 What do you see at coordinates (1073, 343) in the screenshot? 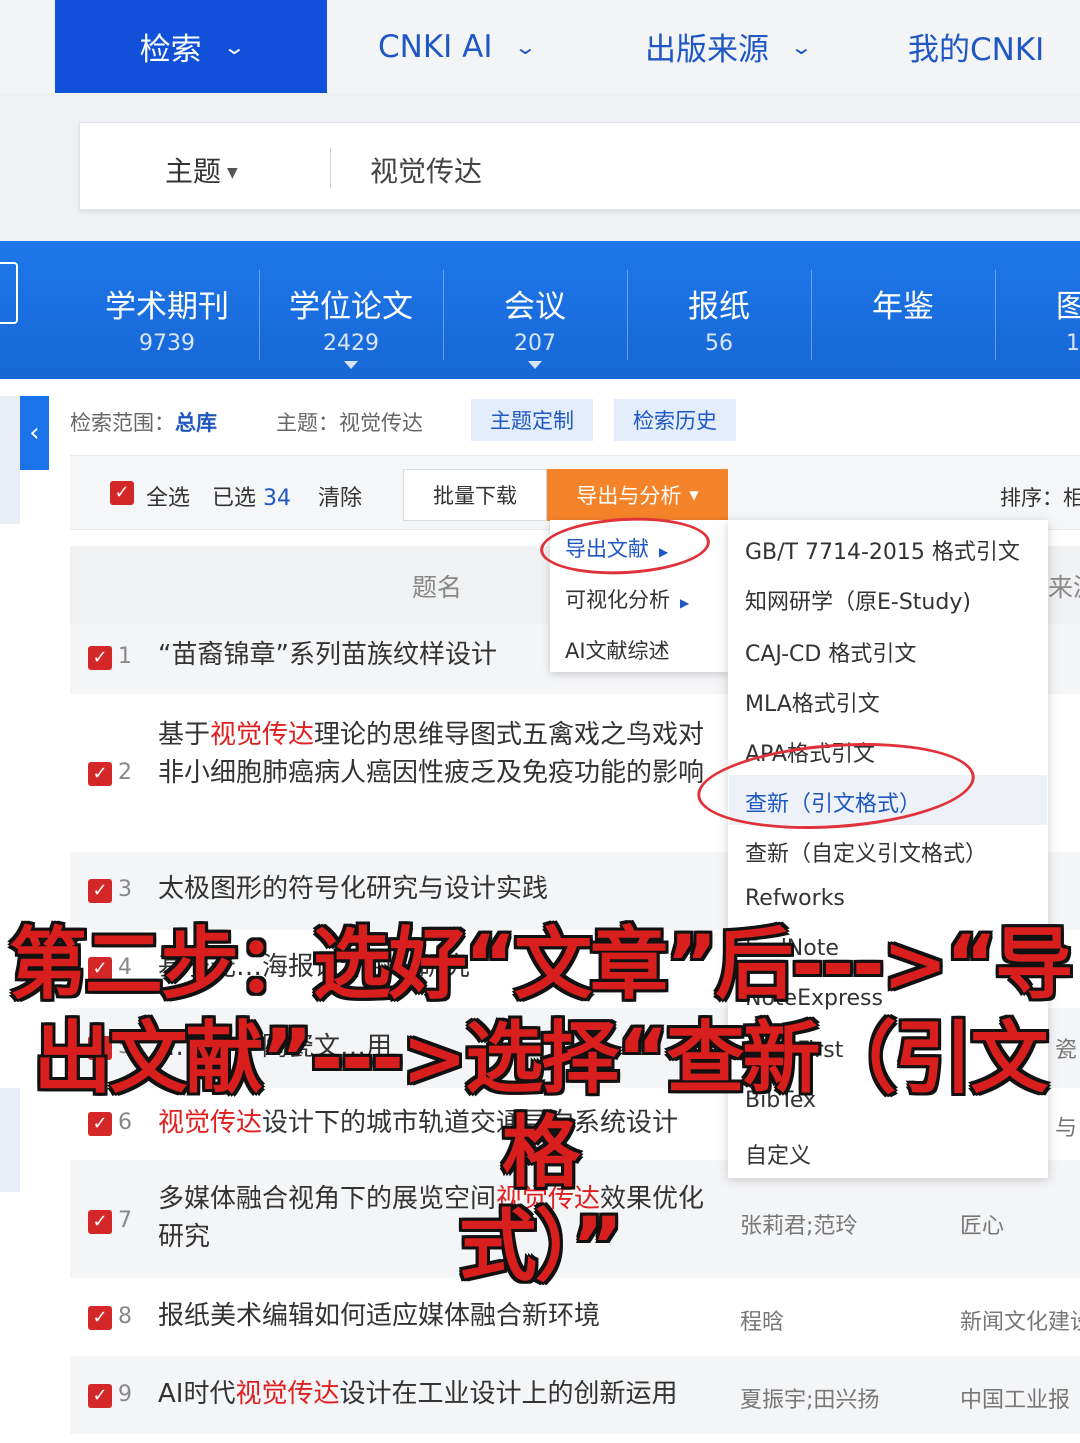
I see `category-count: 1` at bounding box center [1073, 343].